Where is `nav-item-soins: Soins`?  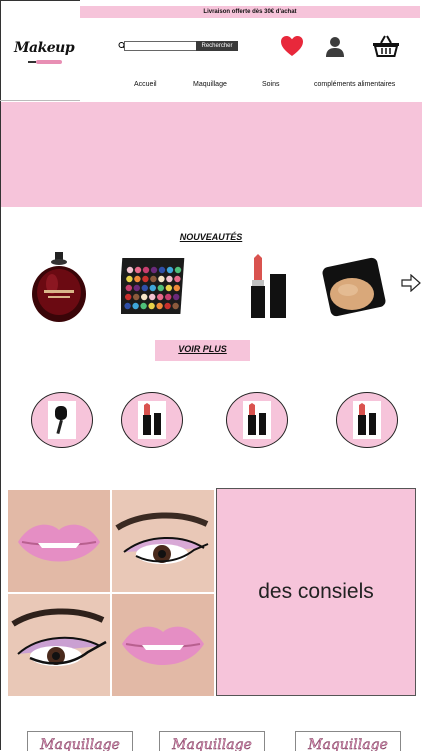
nav-item-soins: Soins is located at coordinates (271, 84).